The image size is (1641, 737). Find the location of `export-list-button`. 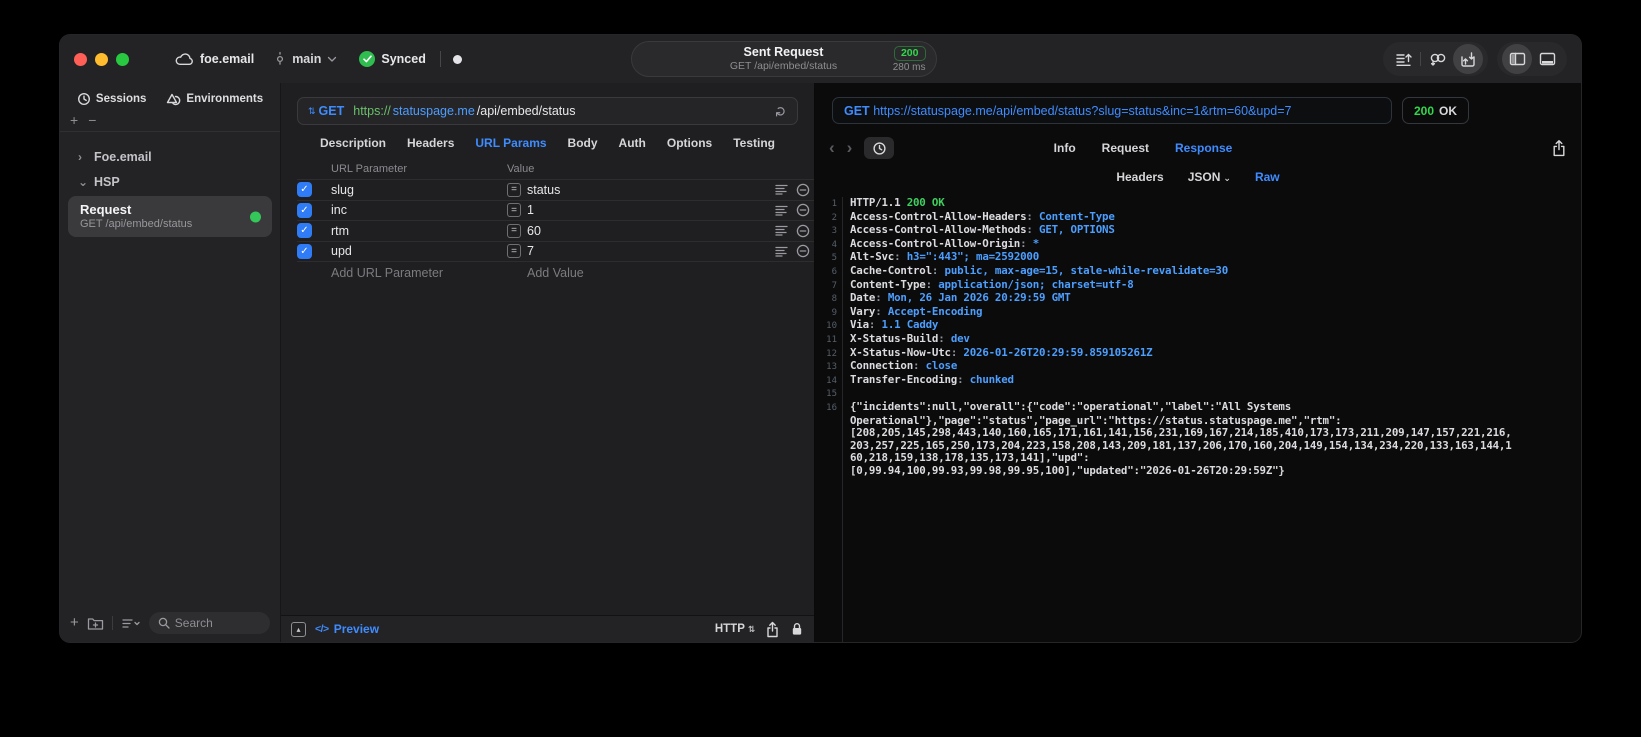

export-list-button is located at coordinates (1403, 59).